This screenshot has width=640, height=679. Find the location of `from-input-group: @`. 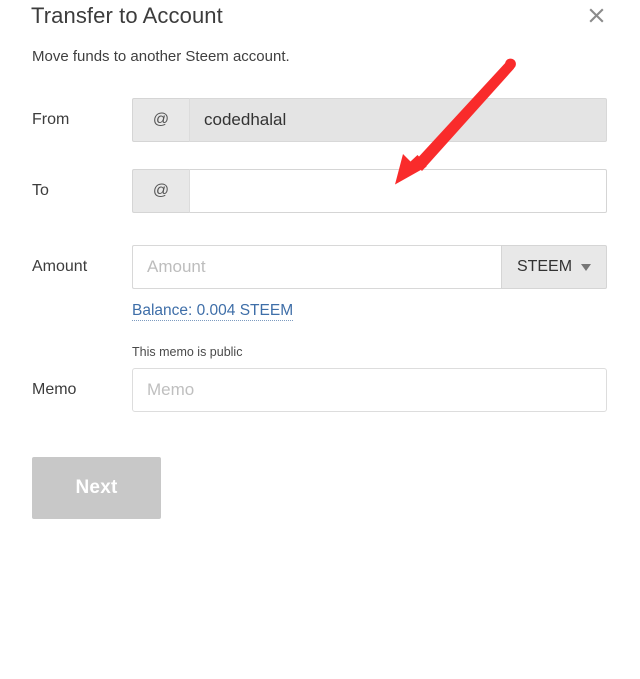

from-input-group: @ is located at coordinates (369, 120).